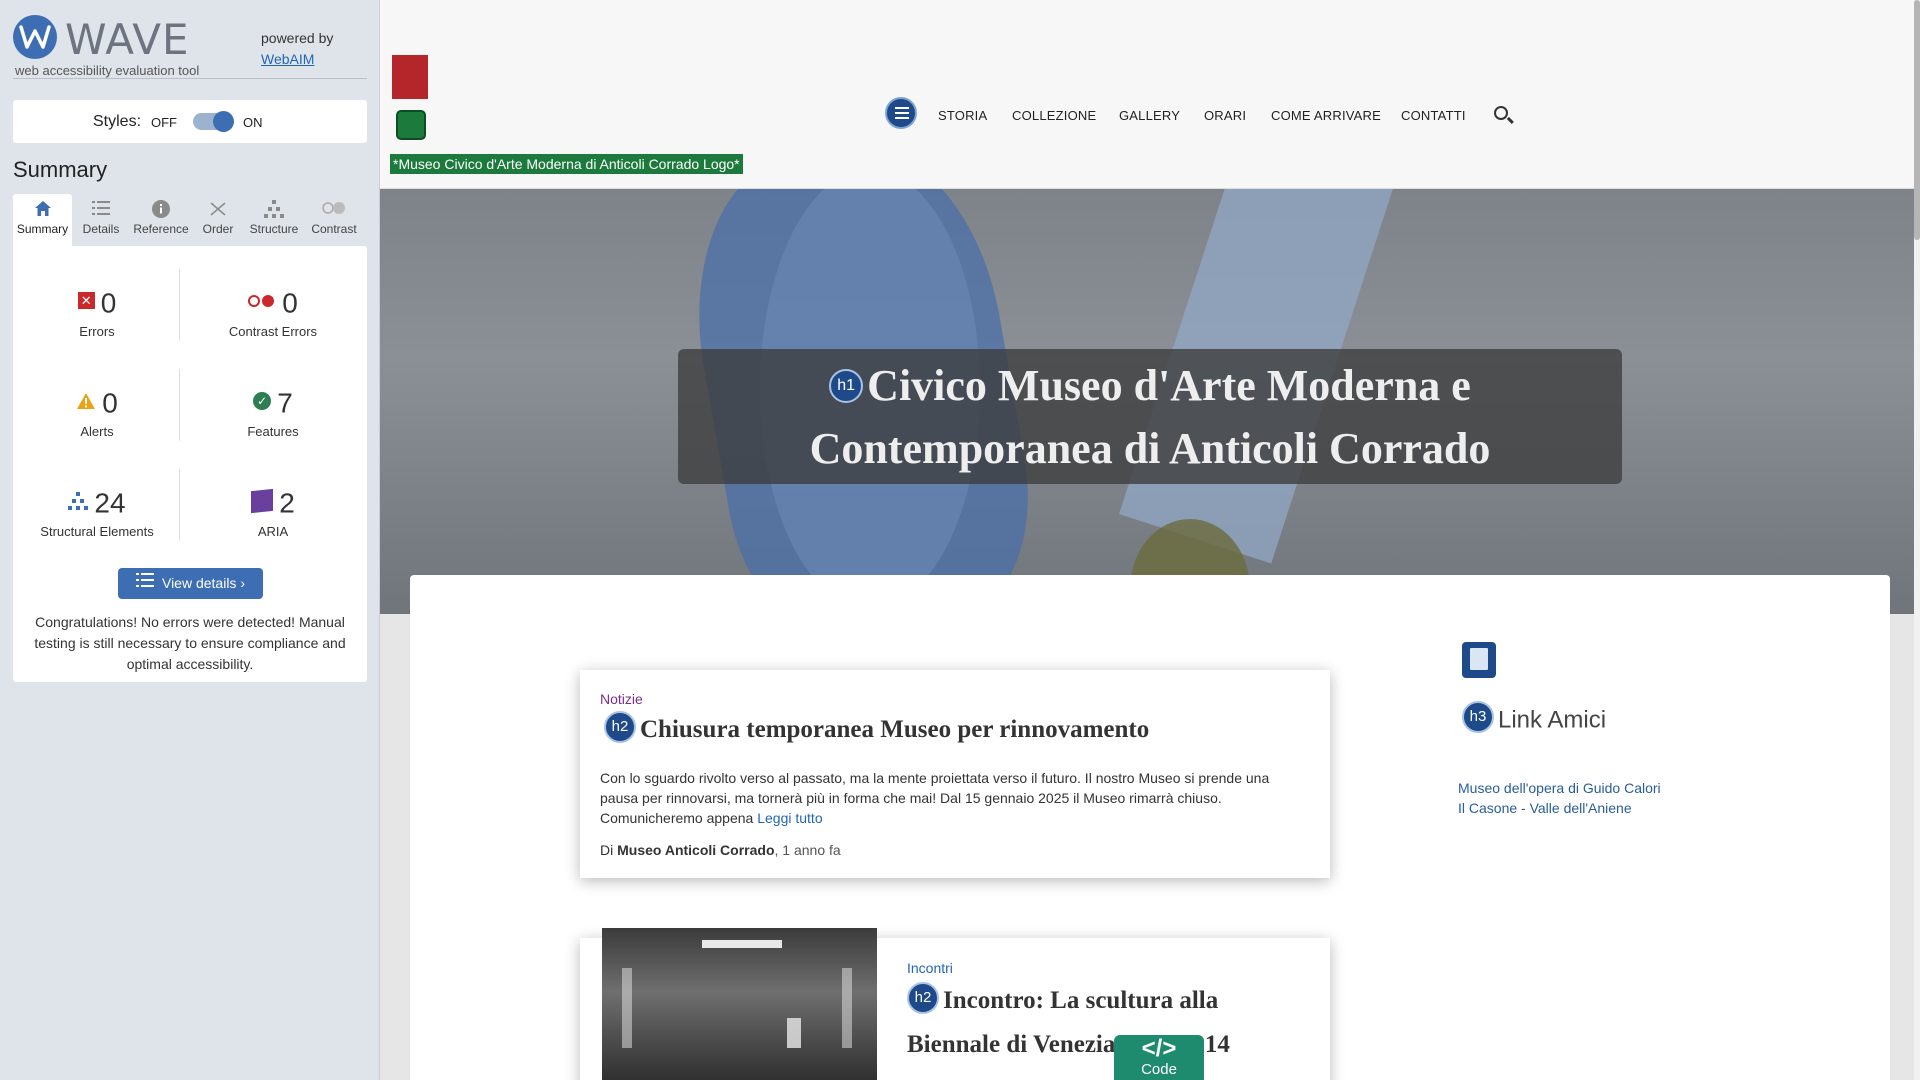 The image size is (1920, 1080). What do you see at coordinates (86, 401) in the screenshot?
I see `alert-icon` at bounding box center [86, 401].